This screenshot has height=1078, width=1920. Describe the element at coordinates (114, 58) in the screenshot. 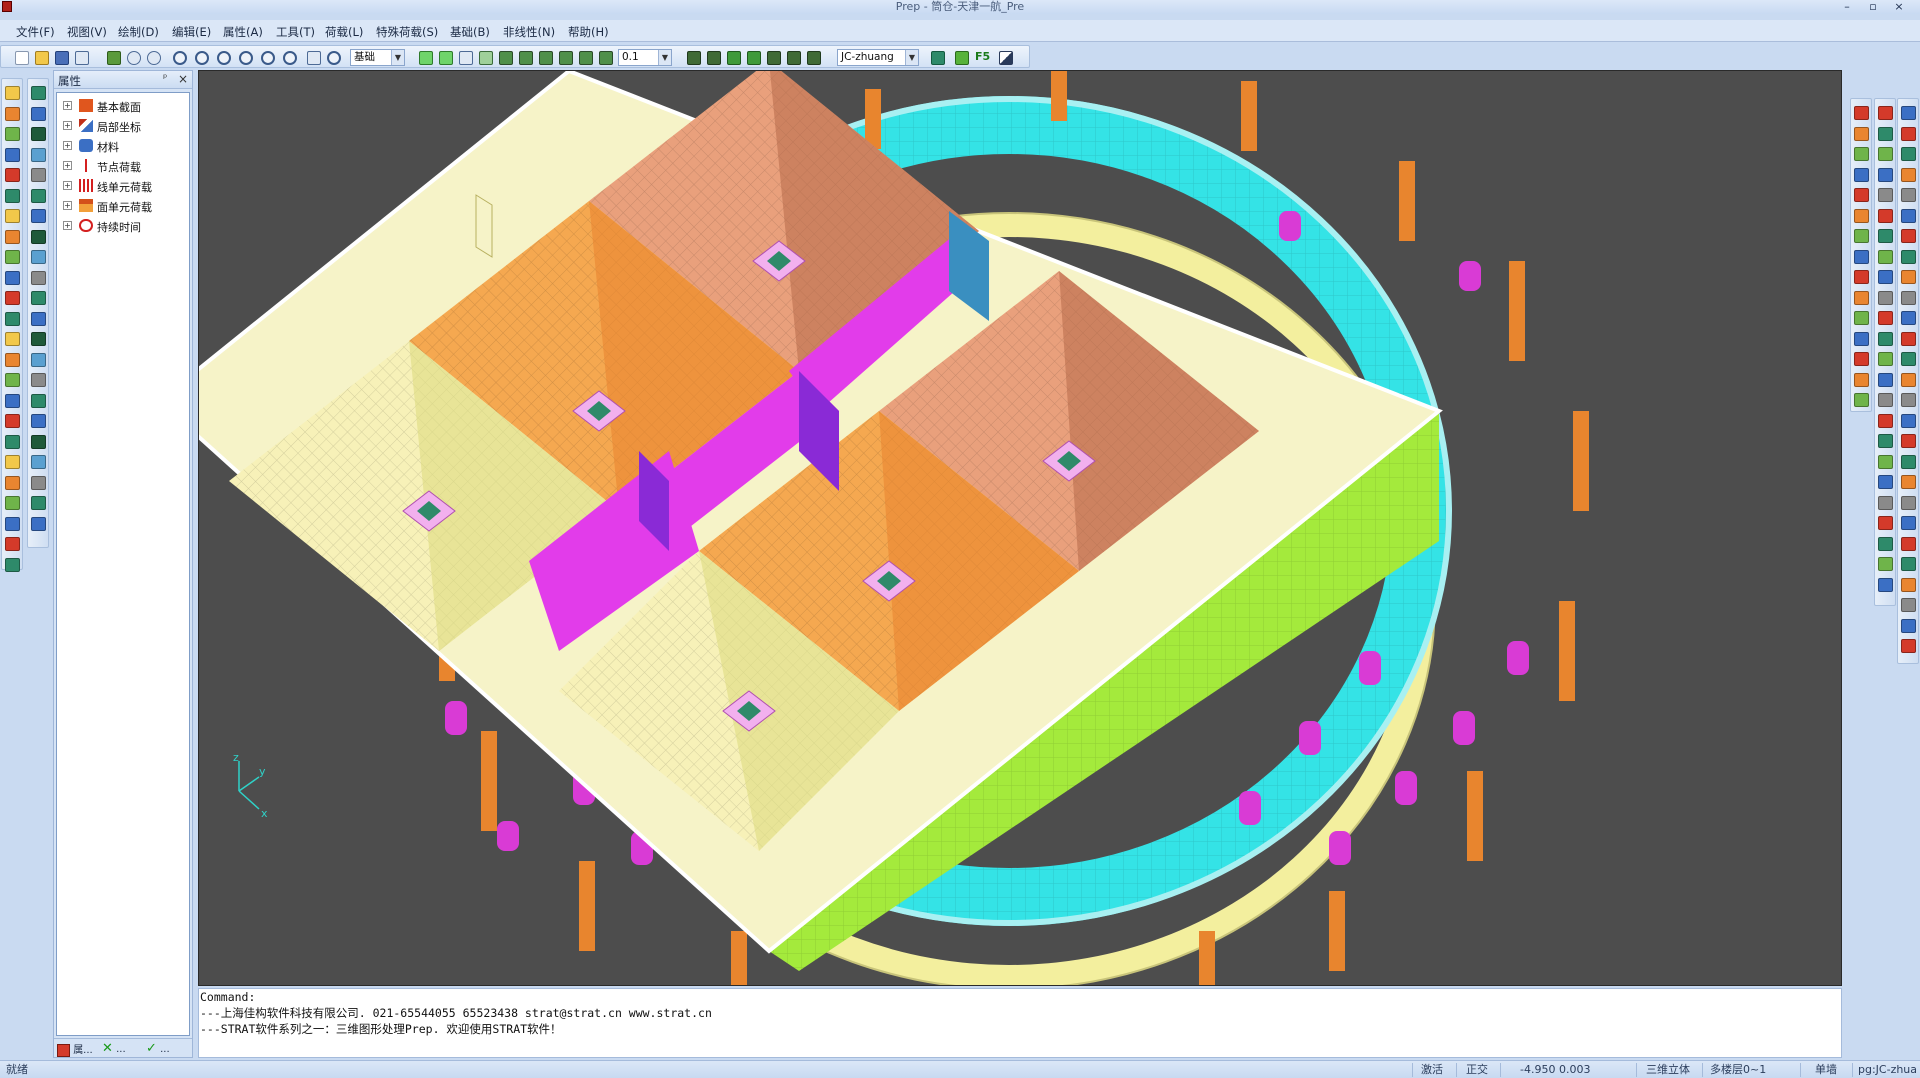

I see `pencil-icon` at that location.